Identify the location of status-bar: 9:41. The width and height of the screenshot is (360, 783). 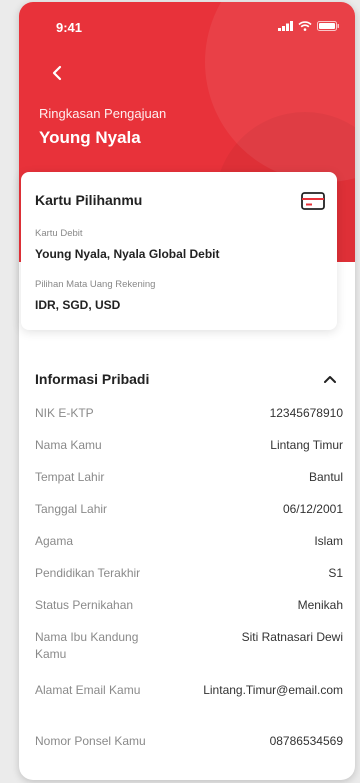
(187, 22).